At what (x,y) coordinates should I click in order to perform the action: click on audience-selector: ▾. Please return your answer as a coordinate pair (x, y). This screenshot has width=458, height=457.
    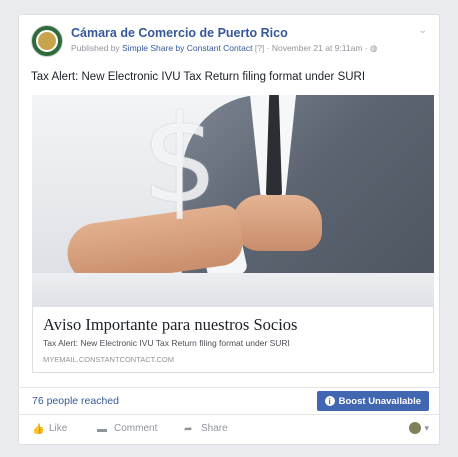
    Looking at the image, I should click on (419, 428).